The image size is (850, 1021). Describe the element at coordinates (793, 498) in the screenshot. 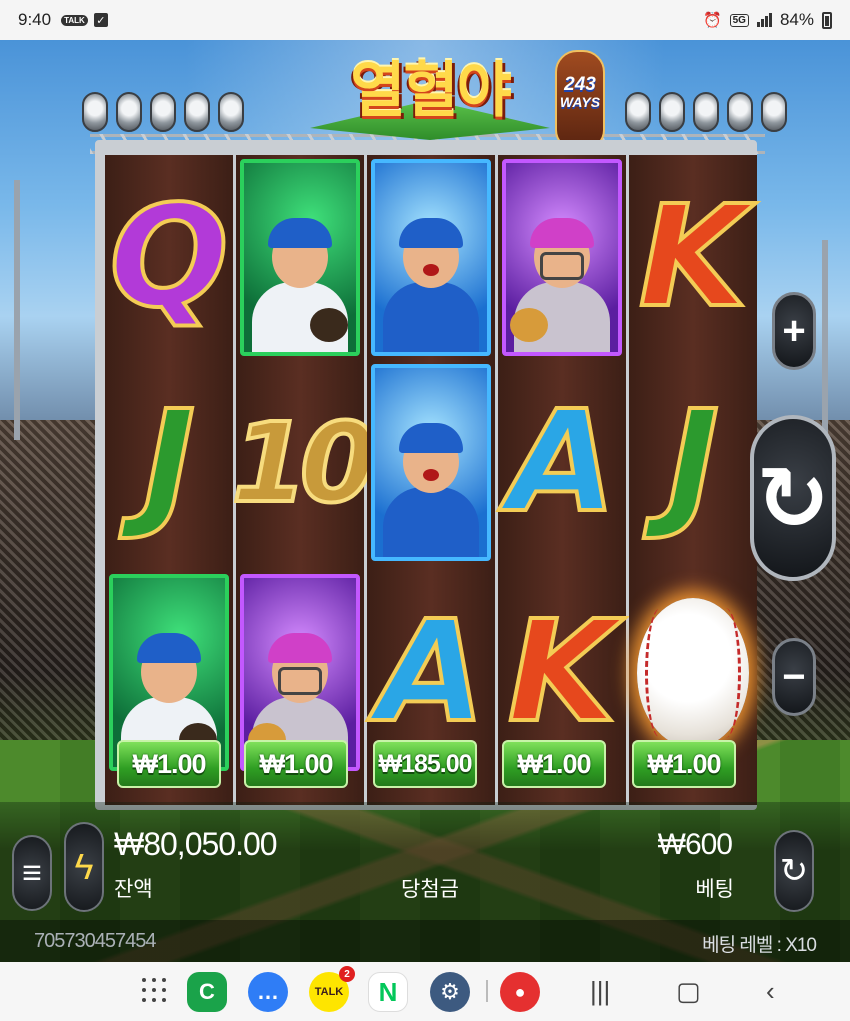

I see `spin-button: ↻` at that location.